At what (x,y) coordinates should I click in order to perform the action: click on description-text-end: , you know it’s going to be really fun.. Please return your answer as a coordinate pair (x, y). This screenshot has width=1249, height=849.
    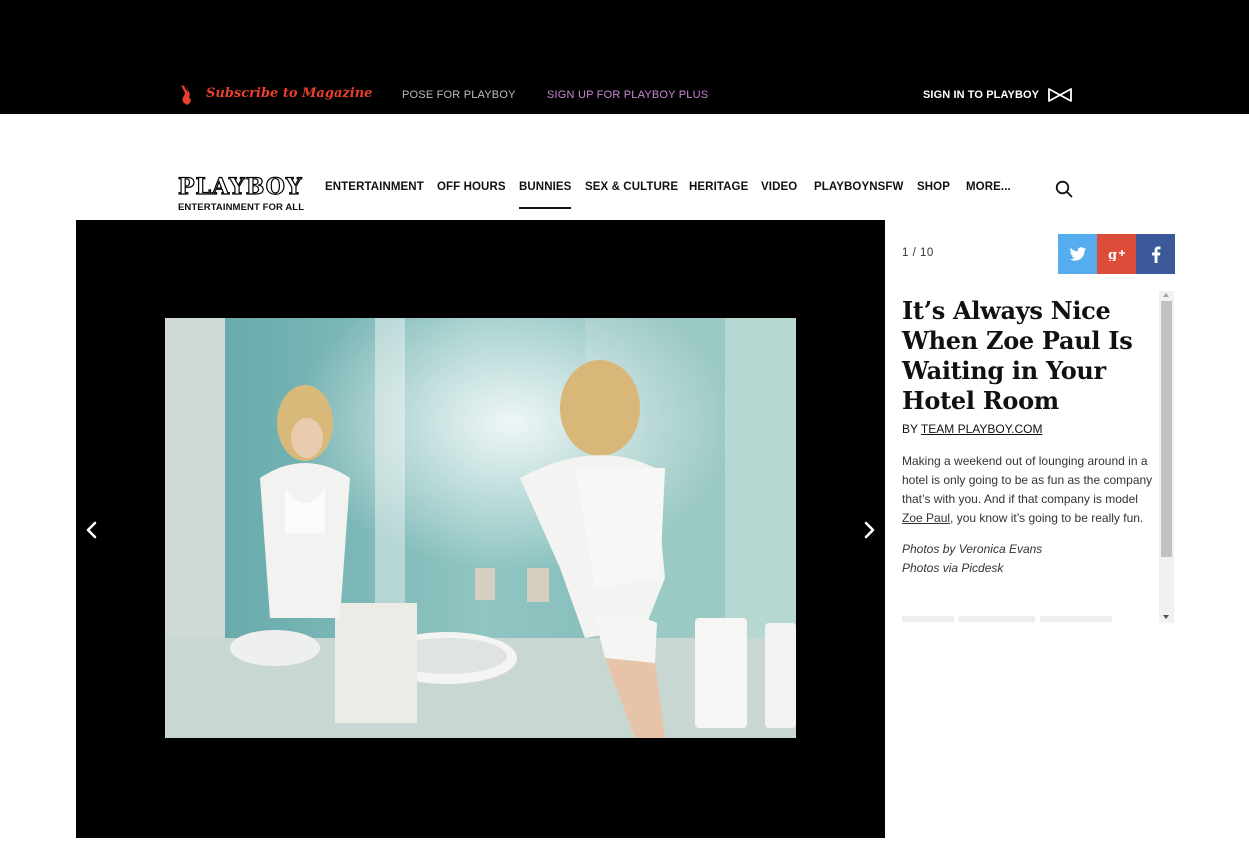
    Looking at the image, I should click on (1047, 518).